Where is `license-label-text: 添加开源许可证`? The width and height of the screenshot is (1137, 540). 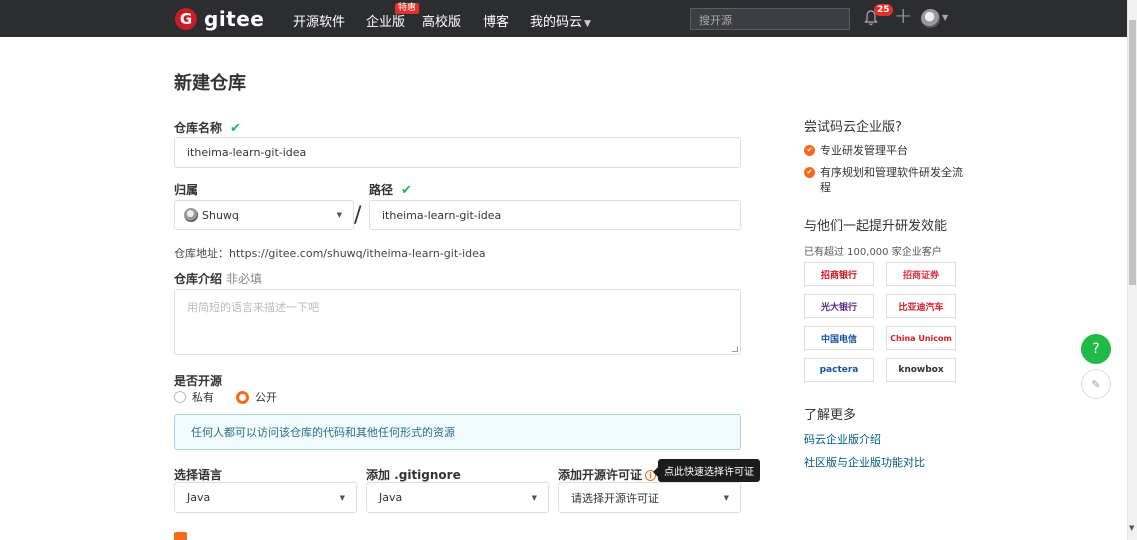
license-label-text: 添加开源许可证 is located at coordinates (600, 475).